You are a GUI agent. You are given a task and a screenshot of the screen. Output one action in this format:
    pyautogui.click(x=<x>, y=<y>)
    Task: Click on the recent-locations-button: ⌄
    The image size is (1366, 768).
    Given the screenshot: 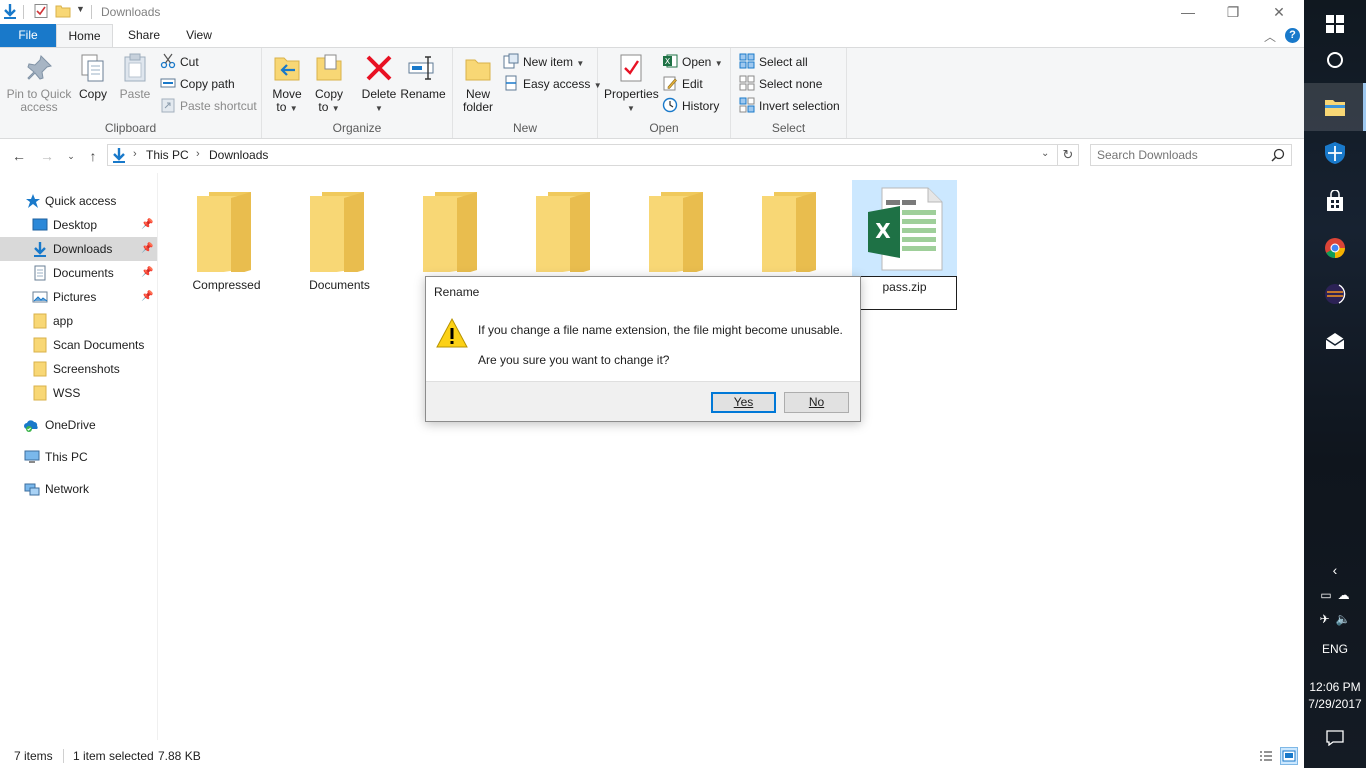 What is the action you would take?
    pyautogui.click(x=71, y=156)
    